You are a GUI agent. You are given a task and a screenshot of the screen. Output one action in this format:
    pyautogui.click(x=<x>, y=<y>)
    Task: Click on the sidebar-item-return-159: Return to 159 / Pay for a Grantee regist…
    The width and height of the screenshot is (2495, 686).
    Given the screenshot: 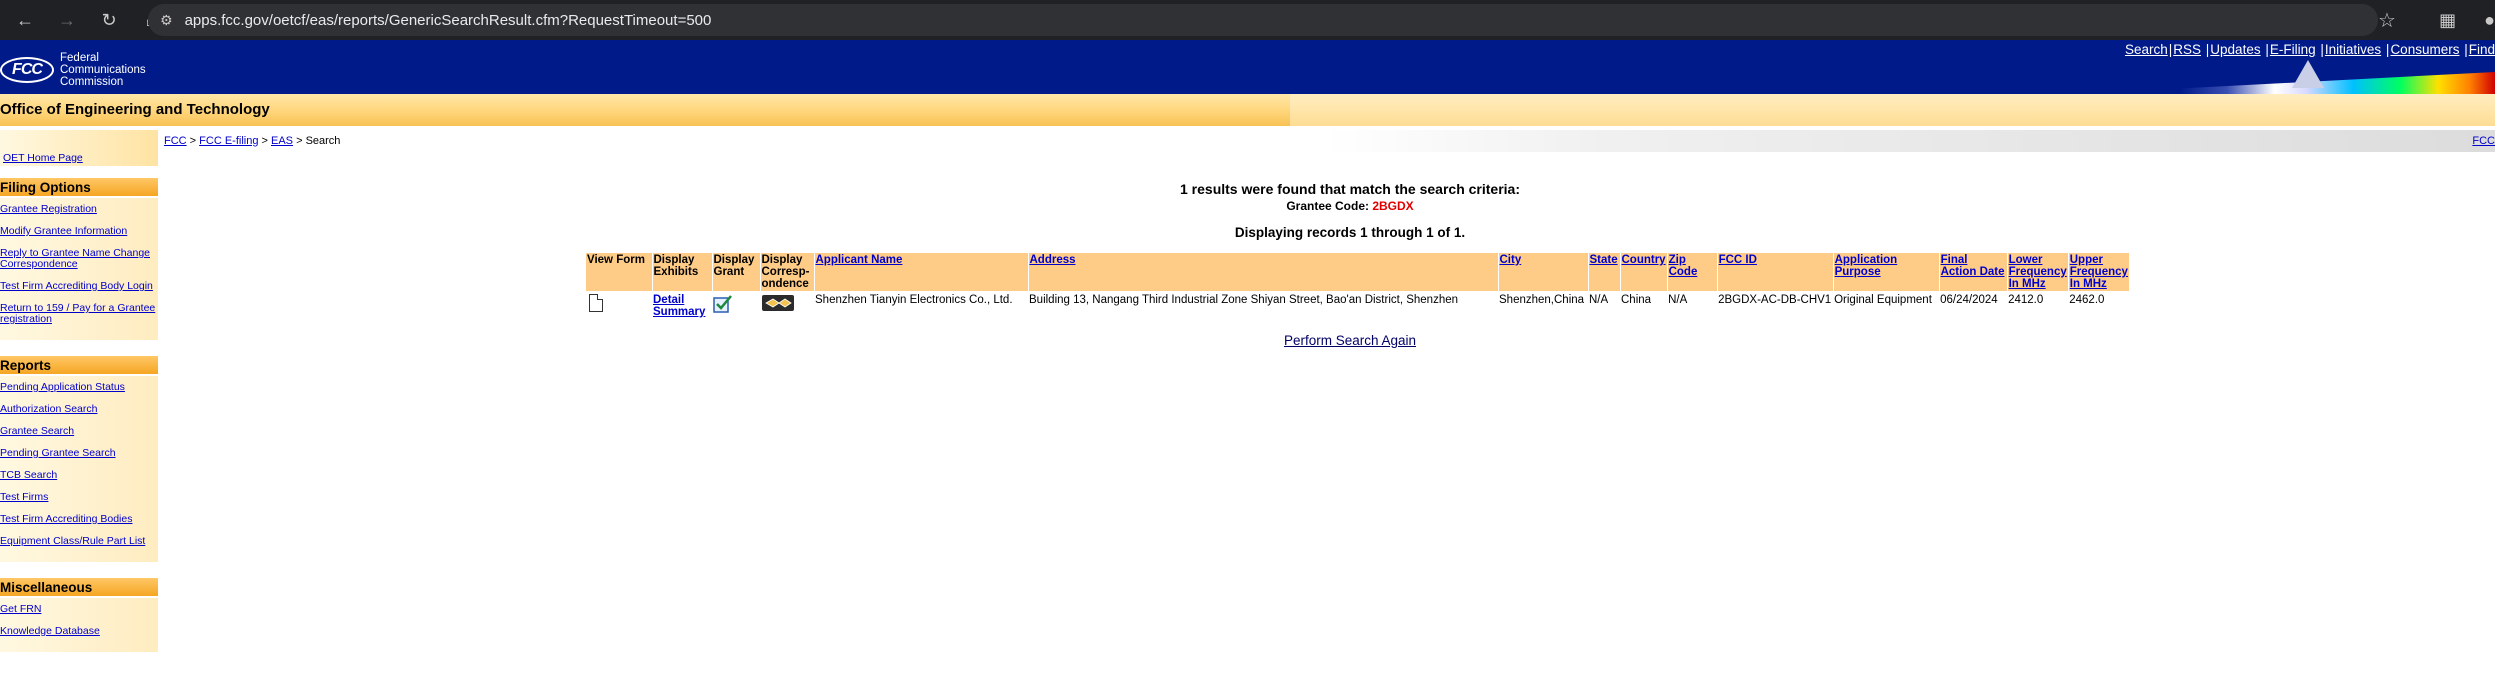 What is the action you would take?
    pyautogui.click(x=79, y=314)
    